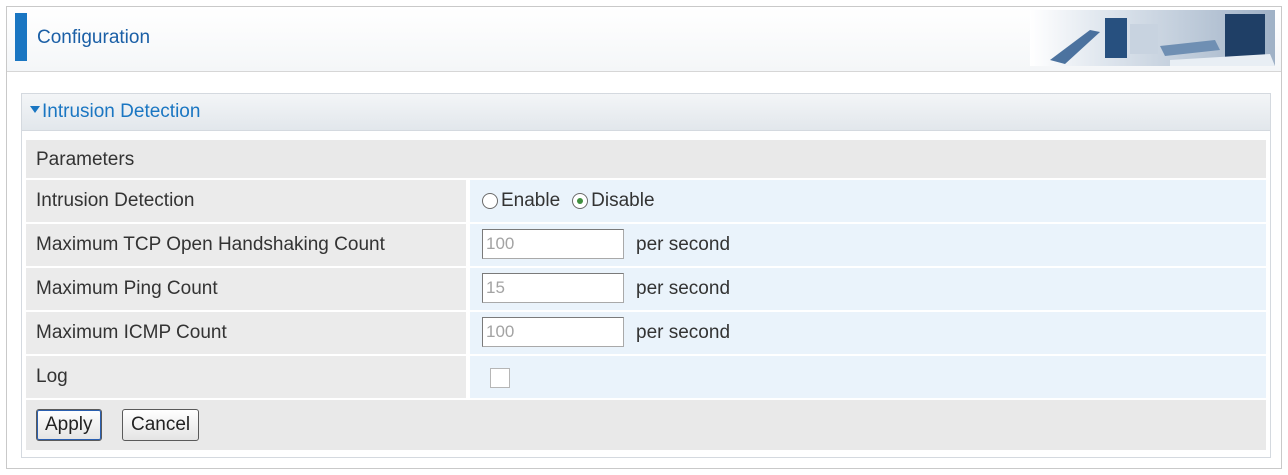 The image size is (1288, 475). What do you see at coordinates (580, 201) in the screenshot?
I see `disable-radio` at bounding box center [580, 201].